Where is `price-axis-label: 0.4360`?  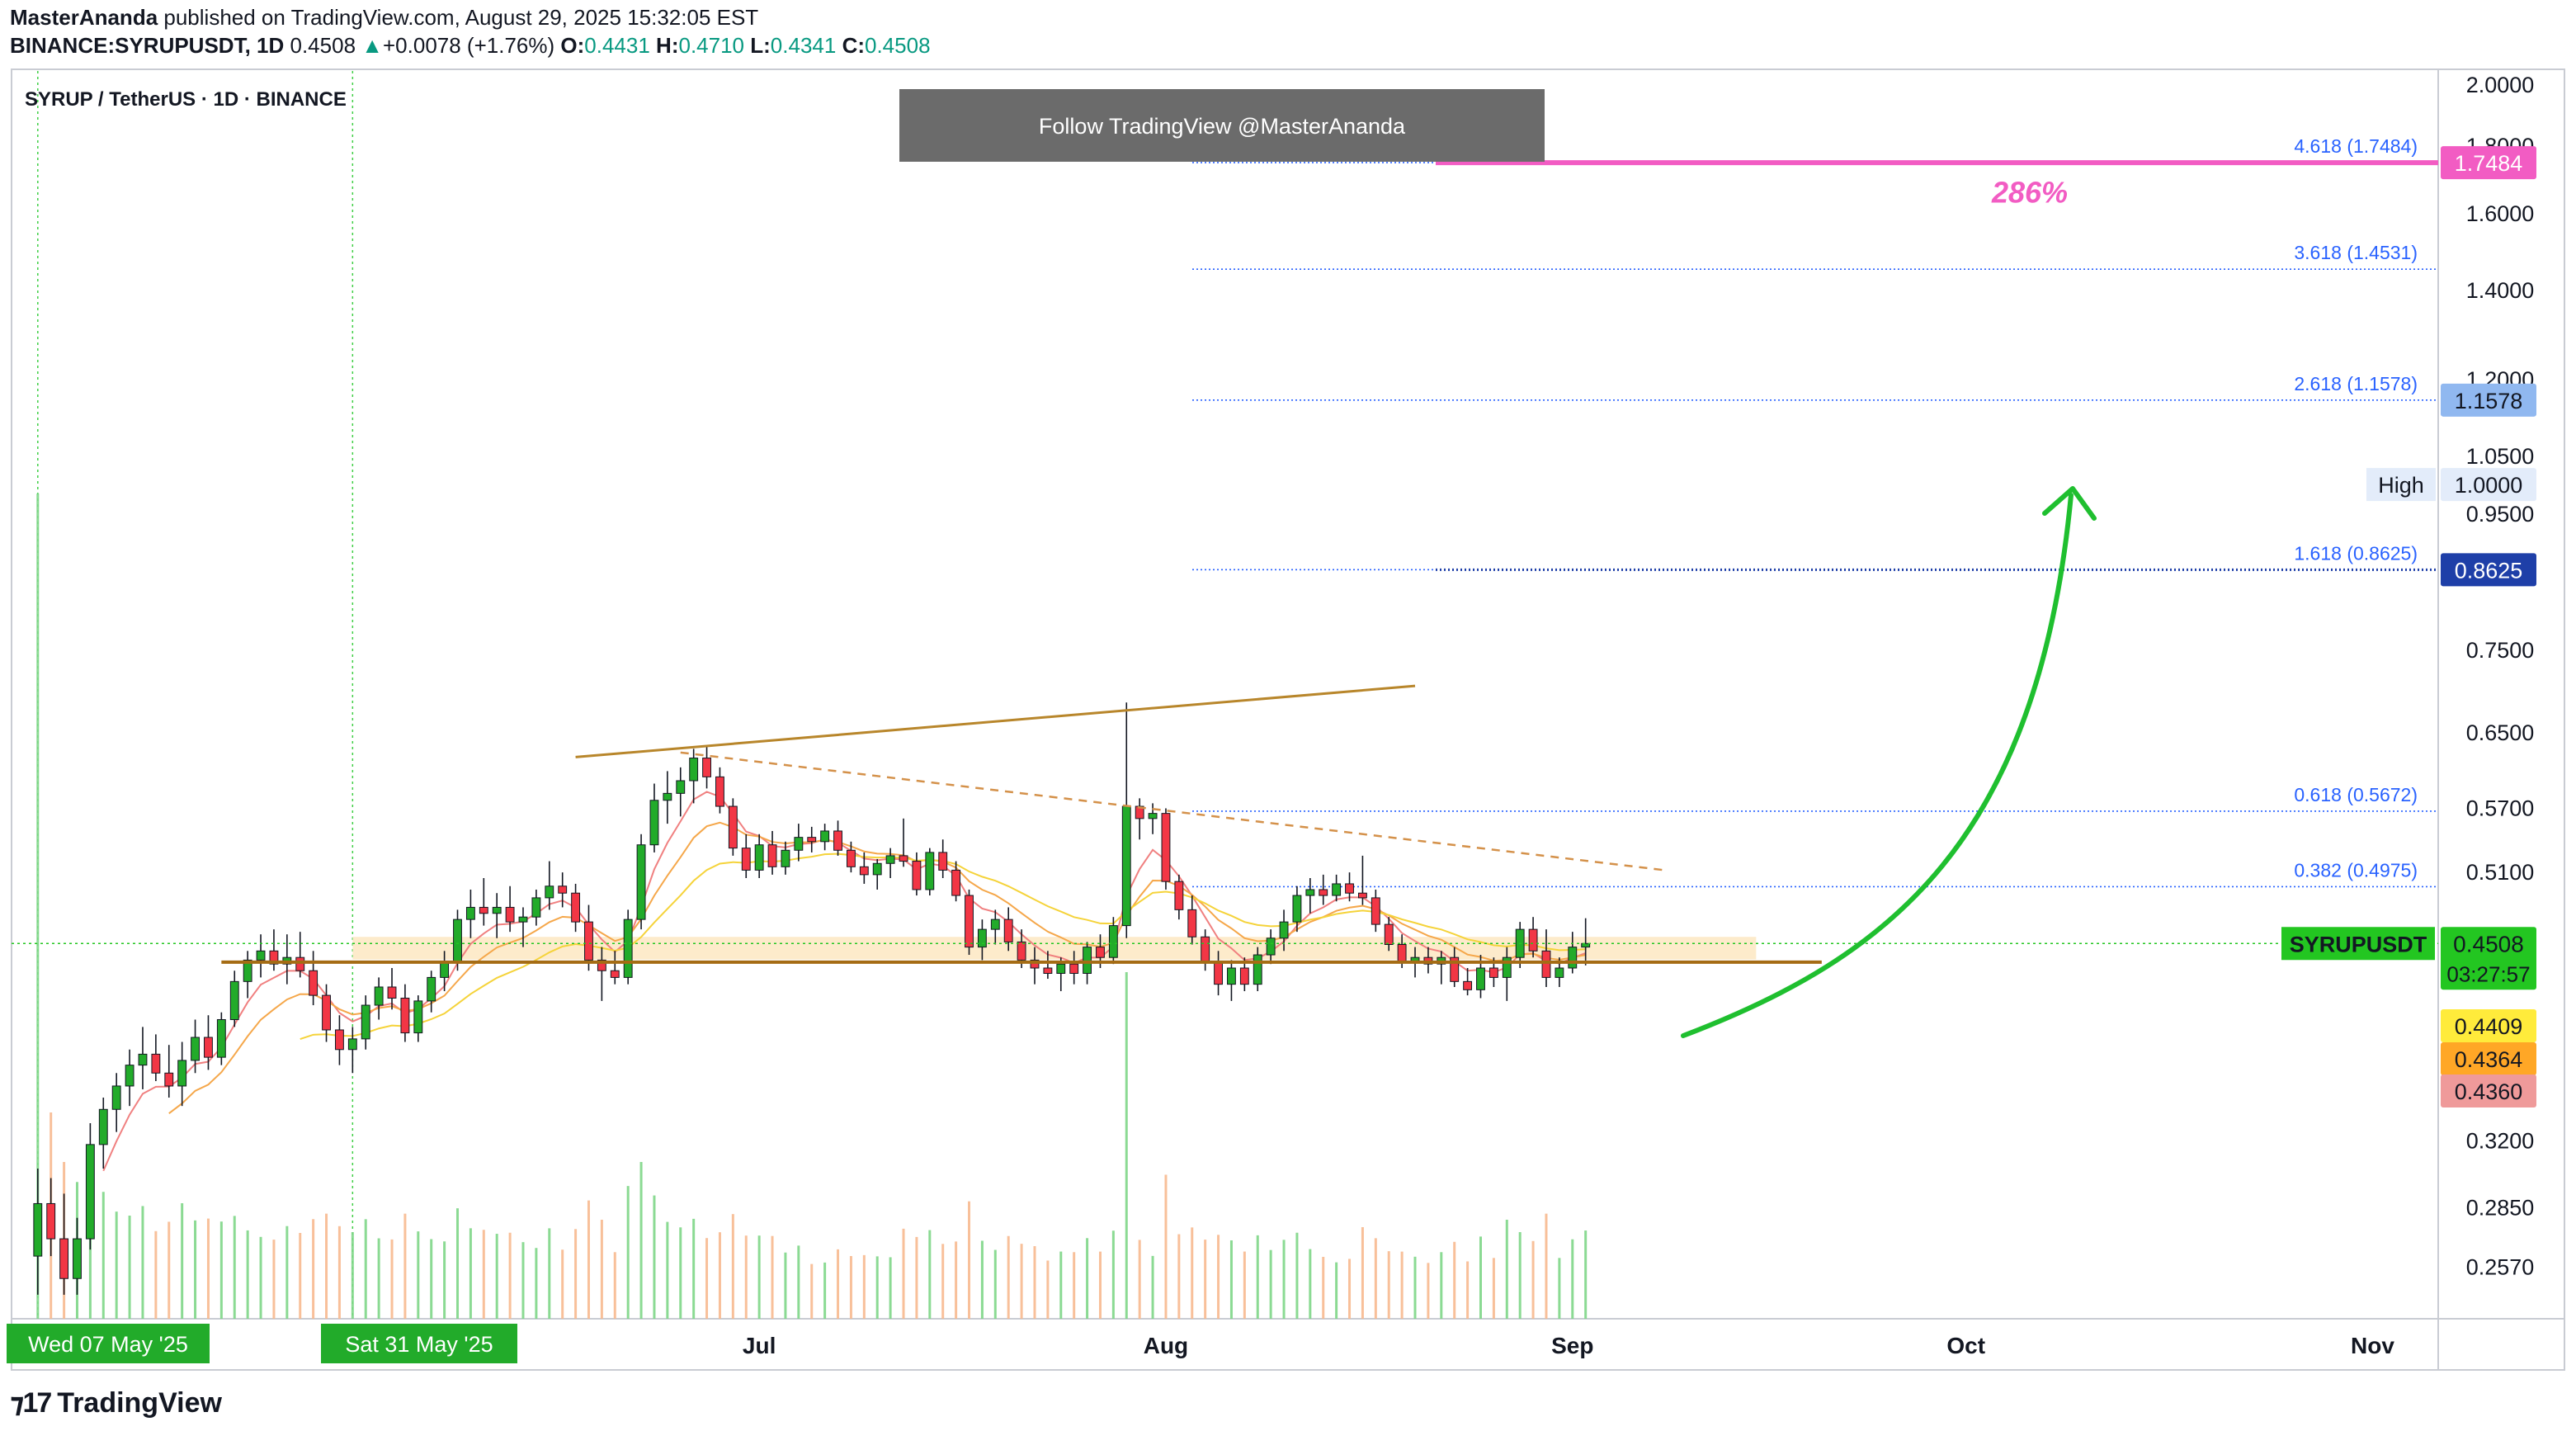
price-axis-label: 0.4360 is located at coordinates (2489, 1091).